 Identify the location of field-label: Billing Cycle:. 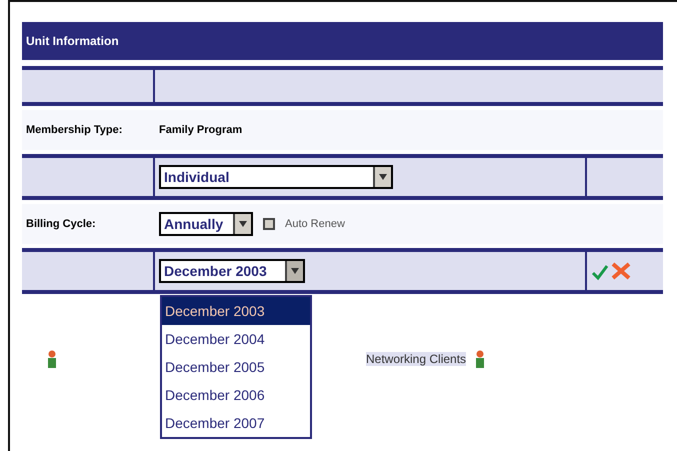
(61, 224).